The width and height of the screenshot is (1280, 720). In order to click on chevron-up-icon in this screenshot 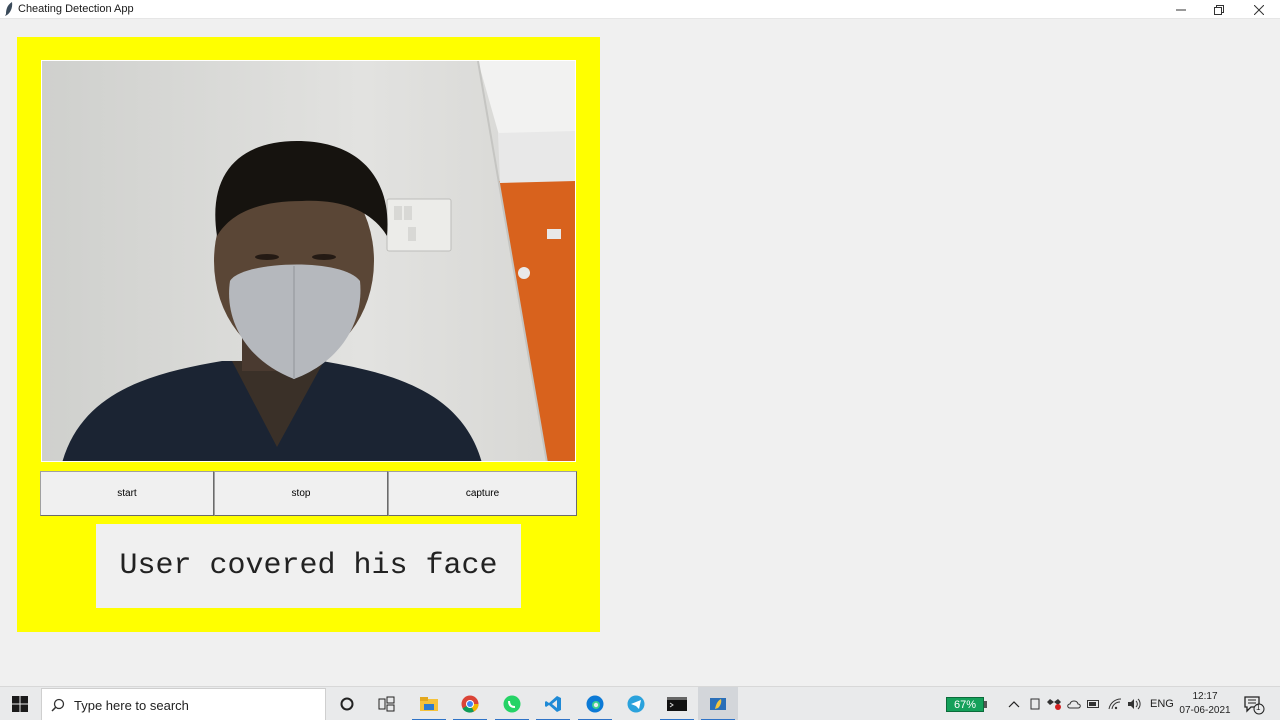, I will do `click(1014, 704)`.